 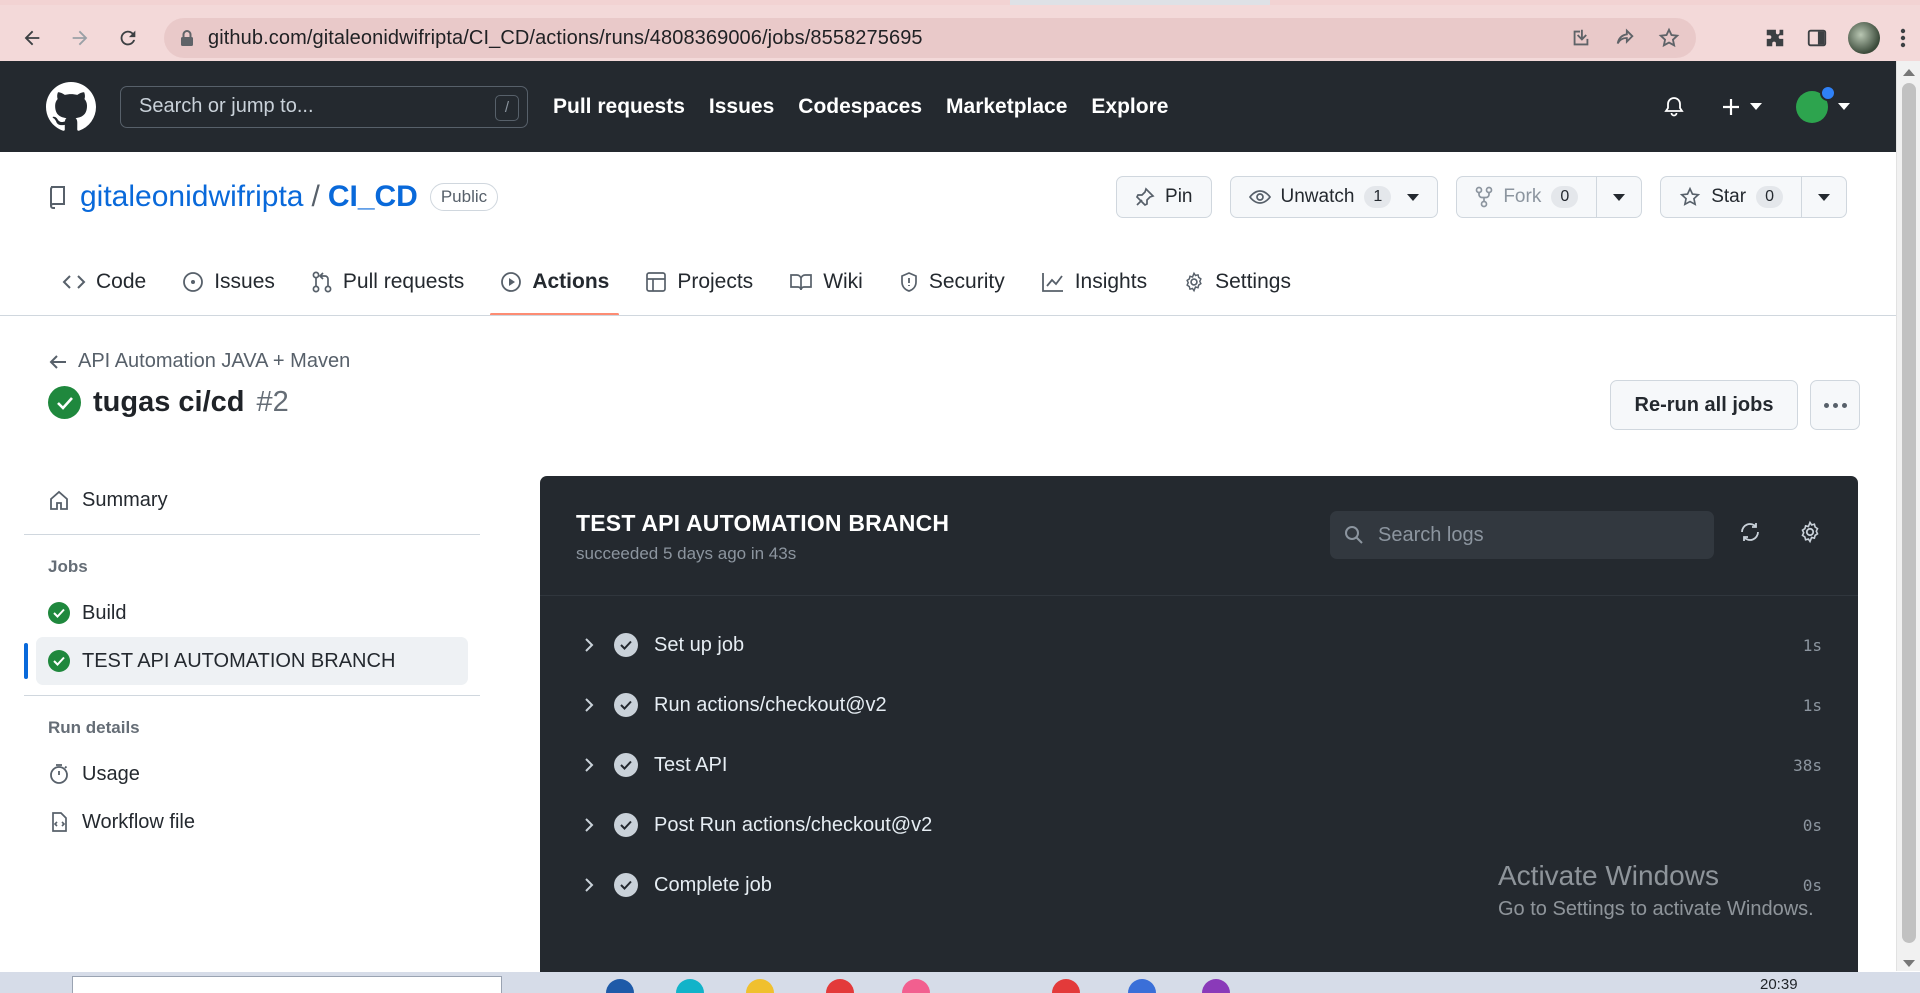 I want to click on scroll-down-icon, so click(x=1909, y=963).